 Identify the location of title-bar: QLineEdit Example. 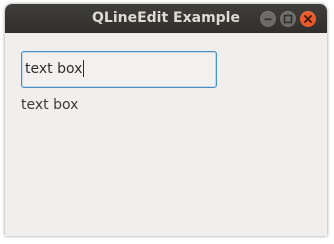
(166, 18).